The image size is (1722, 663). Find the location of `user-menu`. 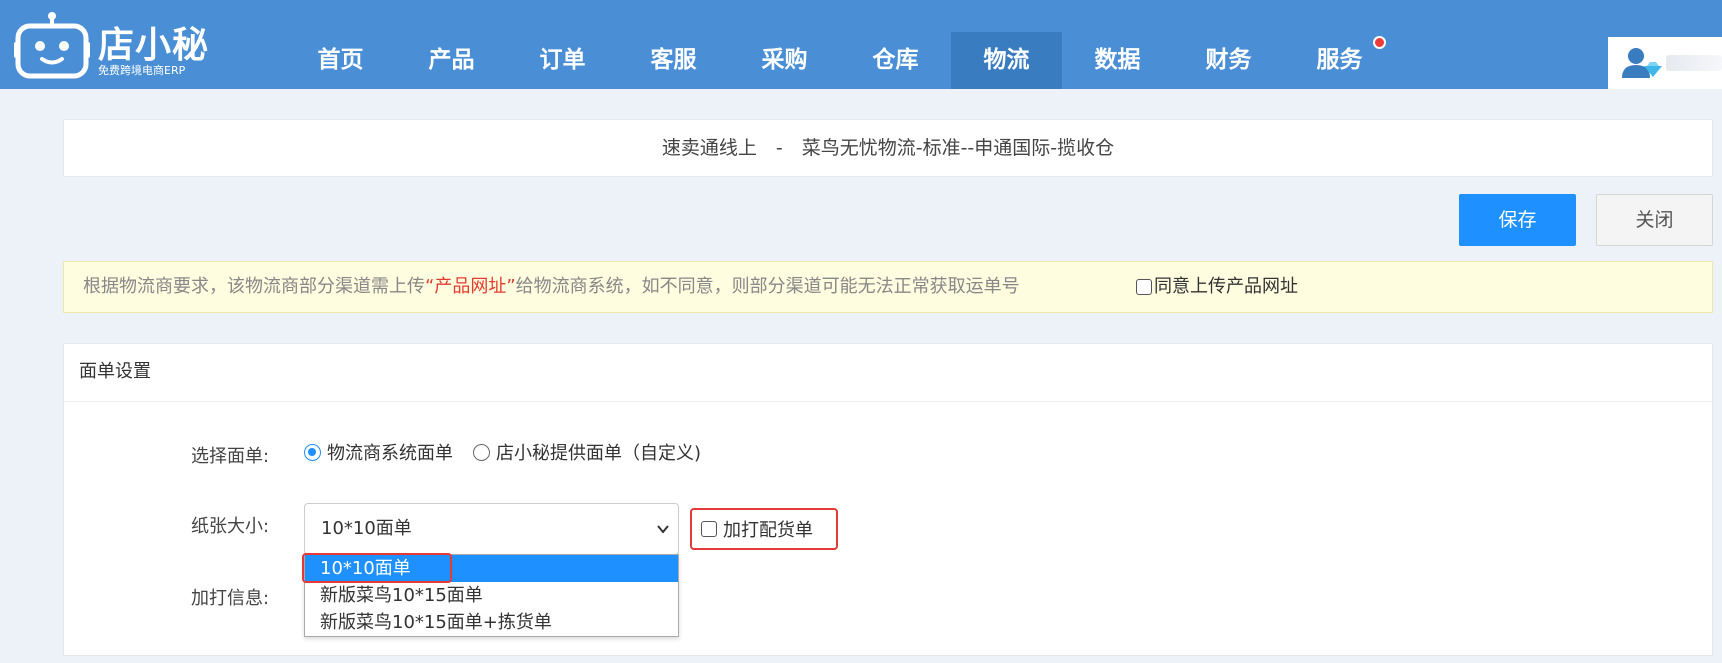

user-menu is located at coordinates (1665, 63).